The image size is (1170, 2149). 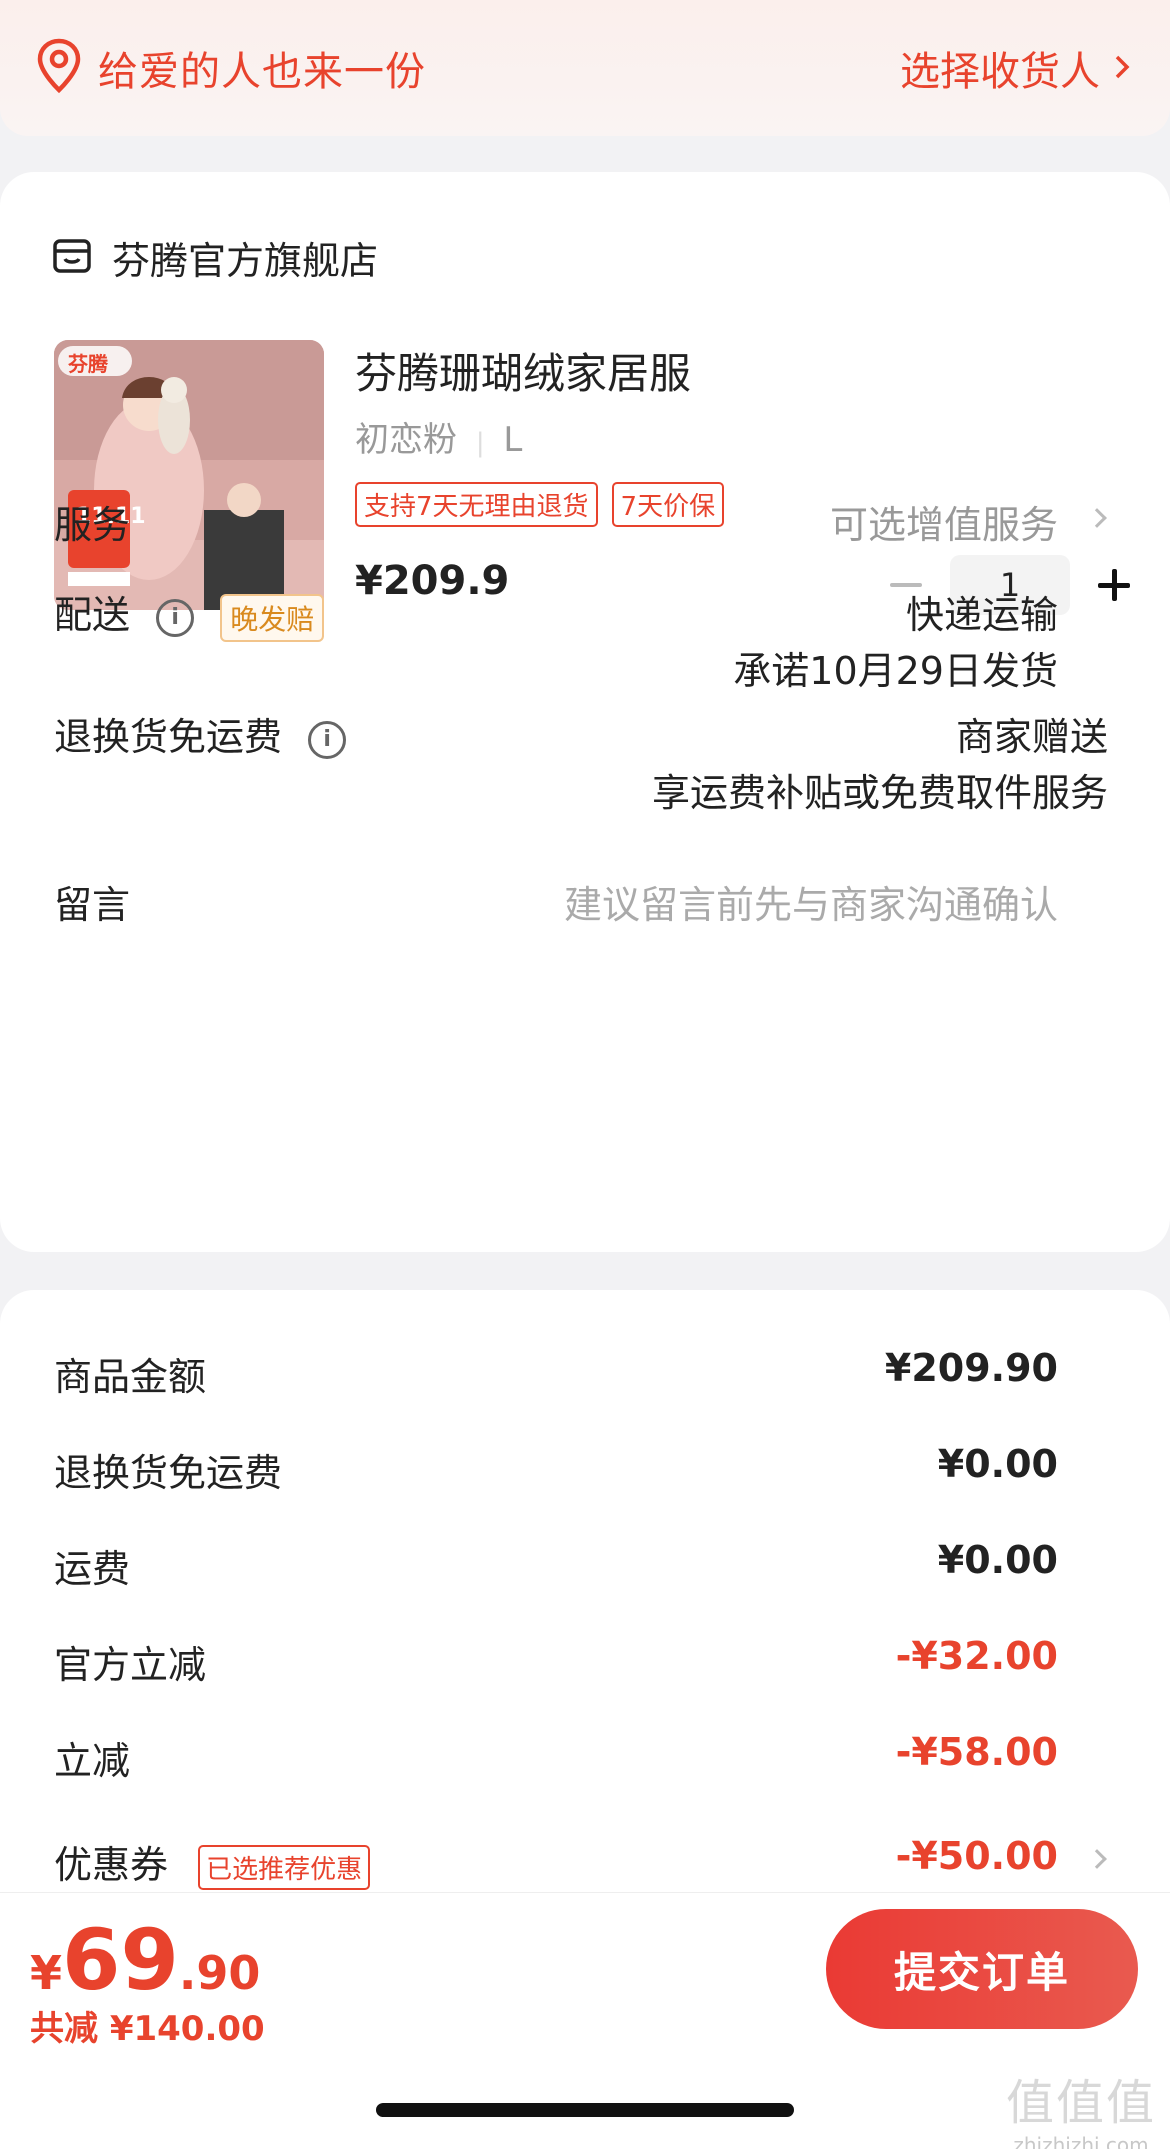 I want to click on delivery-promise: 承诺10月29日发货, so click(x=895, y=671).